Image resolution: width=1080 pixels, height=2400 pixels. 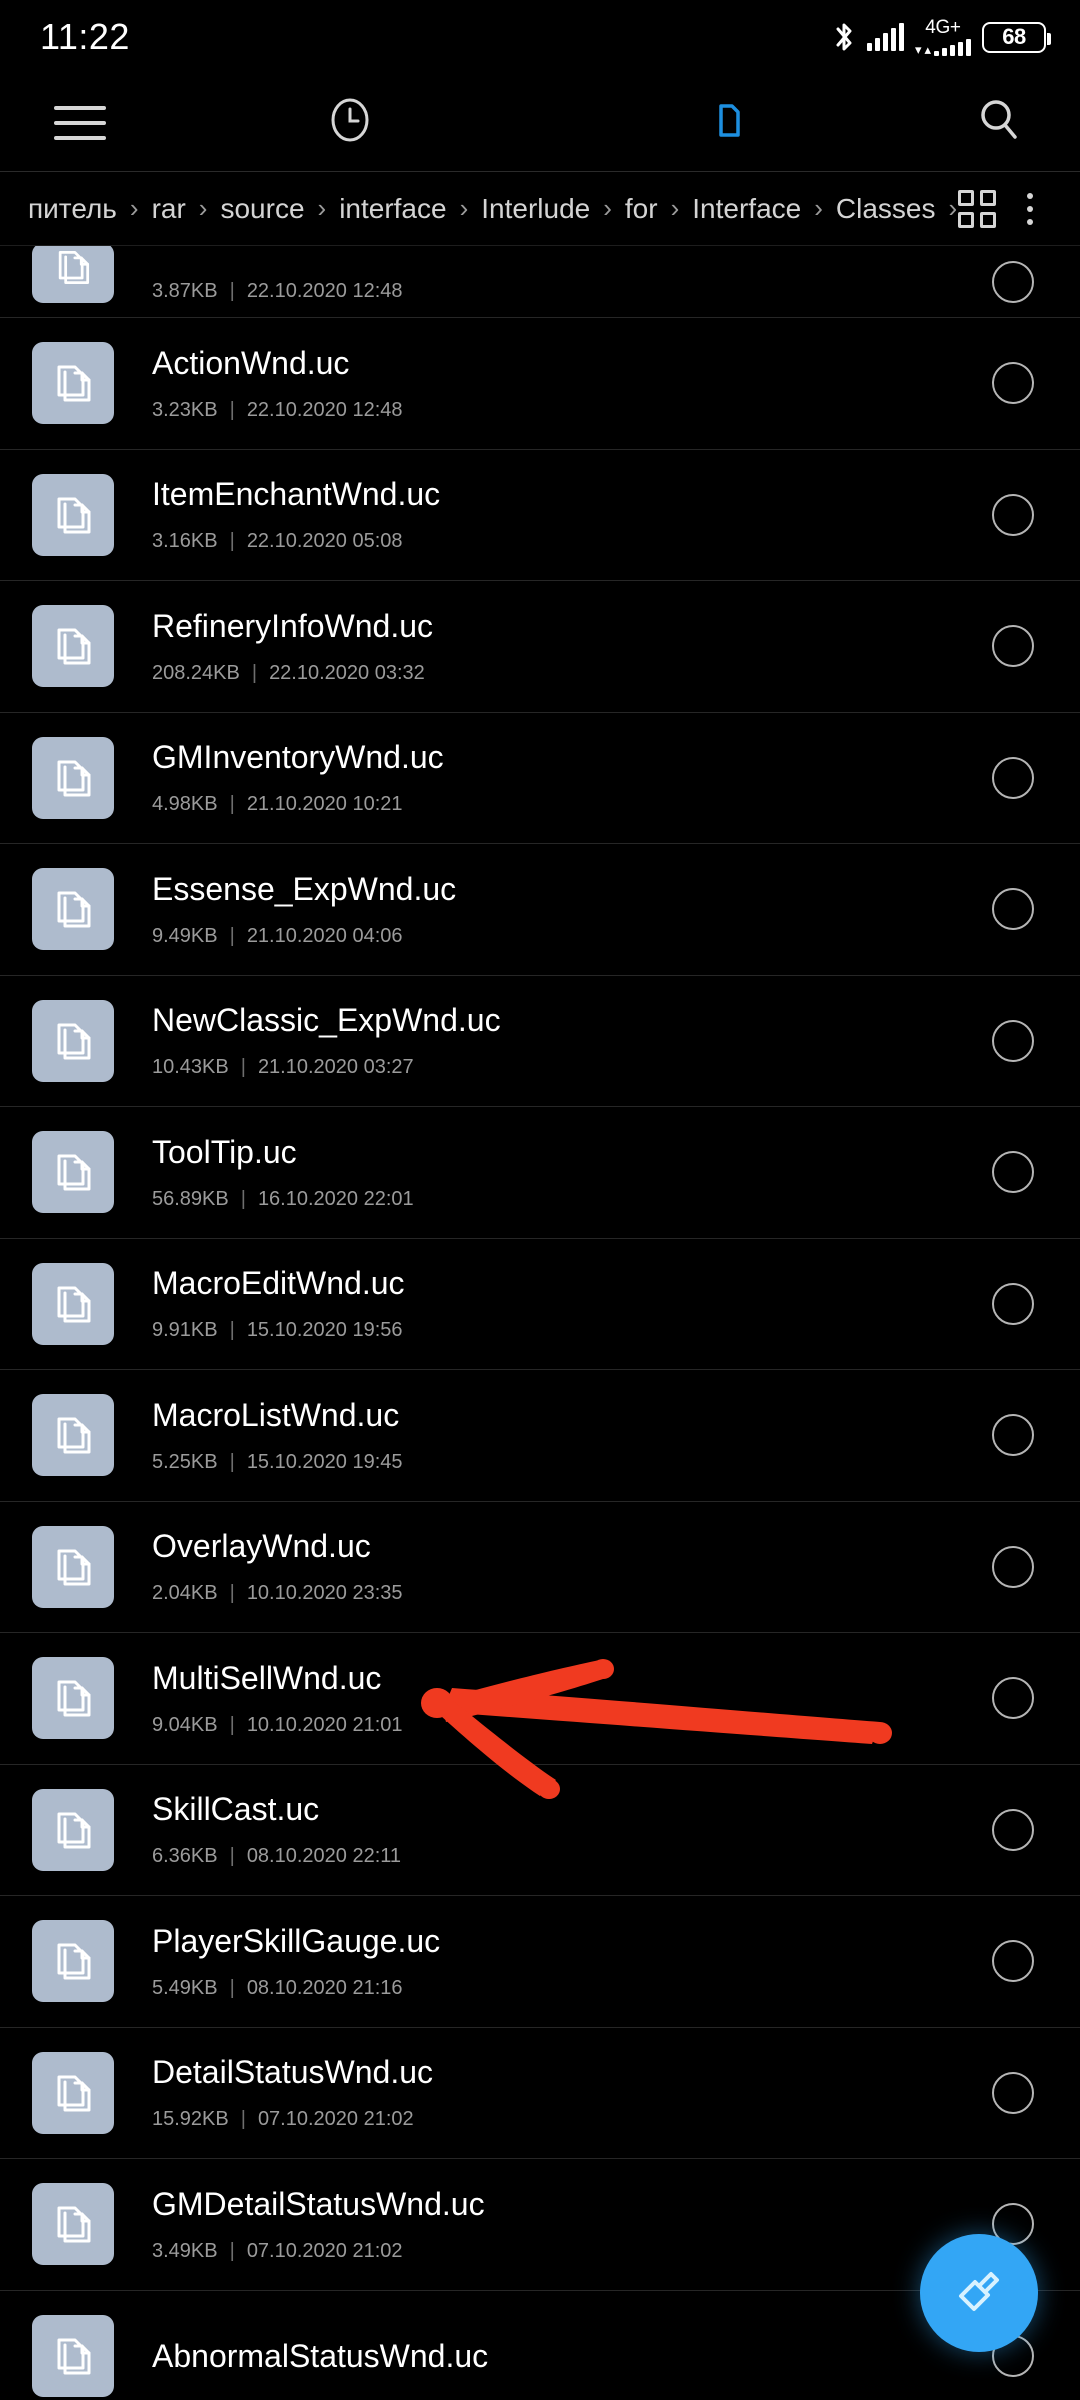 I want to click on file-date: 10.10.2020 21:01, so click(x=324, y=1724).